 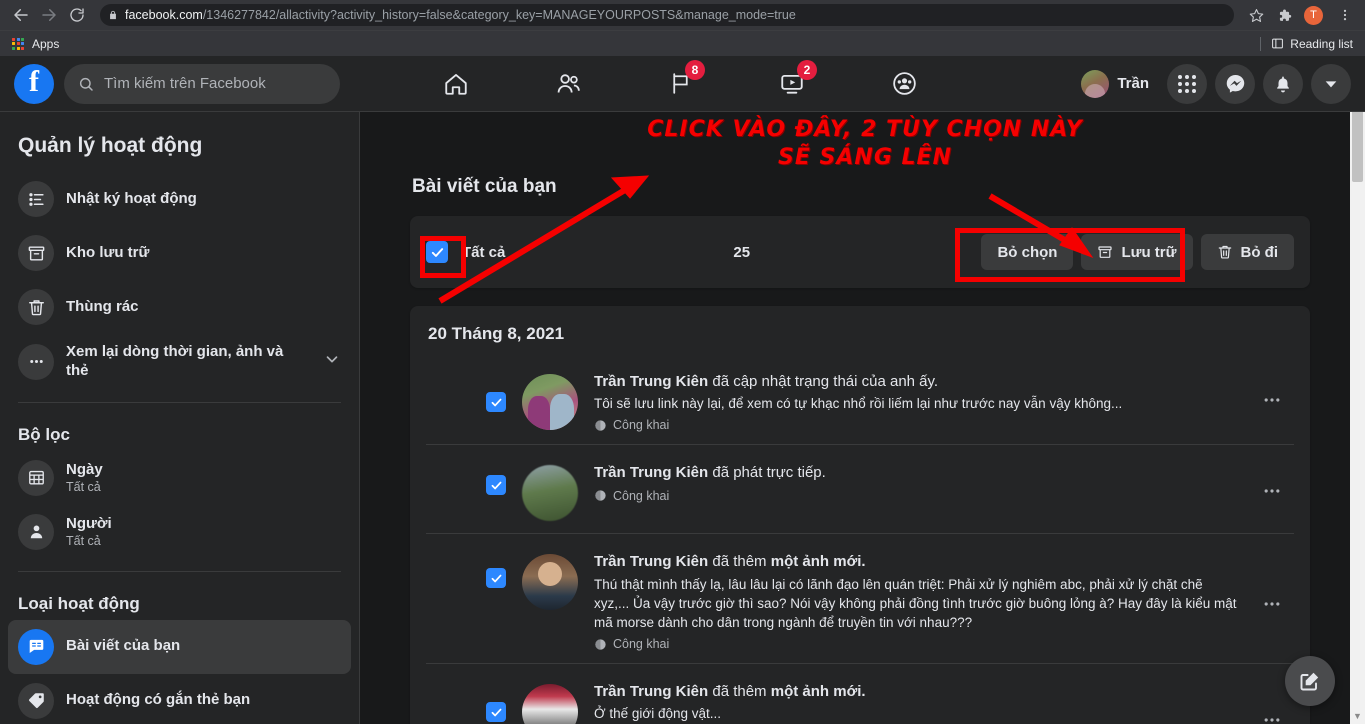 I want to click on profile-name: Trần, so click(x=1133, y=83).